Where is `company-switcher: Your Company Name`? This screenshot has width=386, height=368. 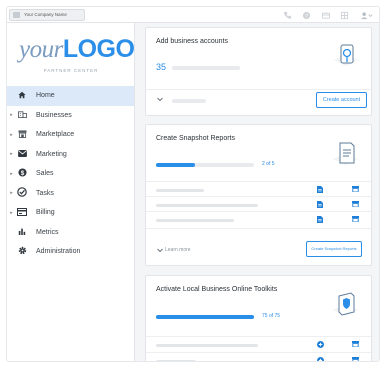
company-switcher: Your Company Name is located at coordinates (47, 15).